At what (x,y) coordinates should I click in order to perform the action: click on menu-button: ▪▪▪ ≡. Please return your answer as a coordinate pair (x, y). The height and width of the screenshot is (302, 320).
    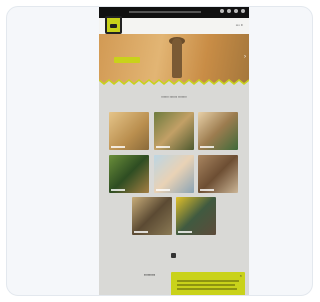
    Looking at the image, I should click on (239, 25).